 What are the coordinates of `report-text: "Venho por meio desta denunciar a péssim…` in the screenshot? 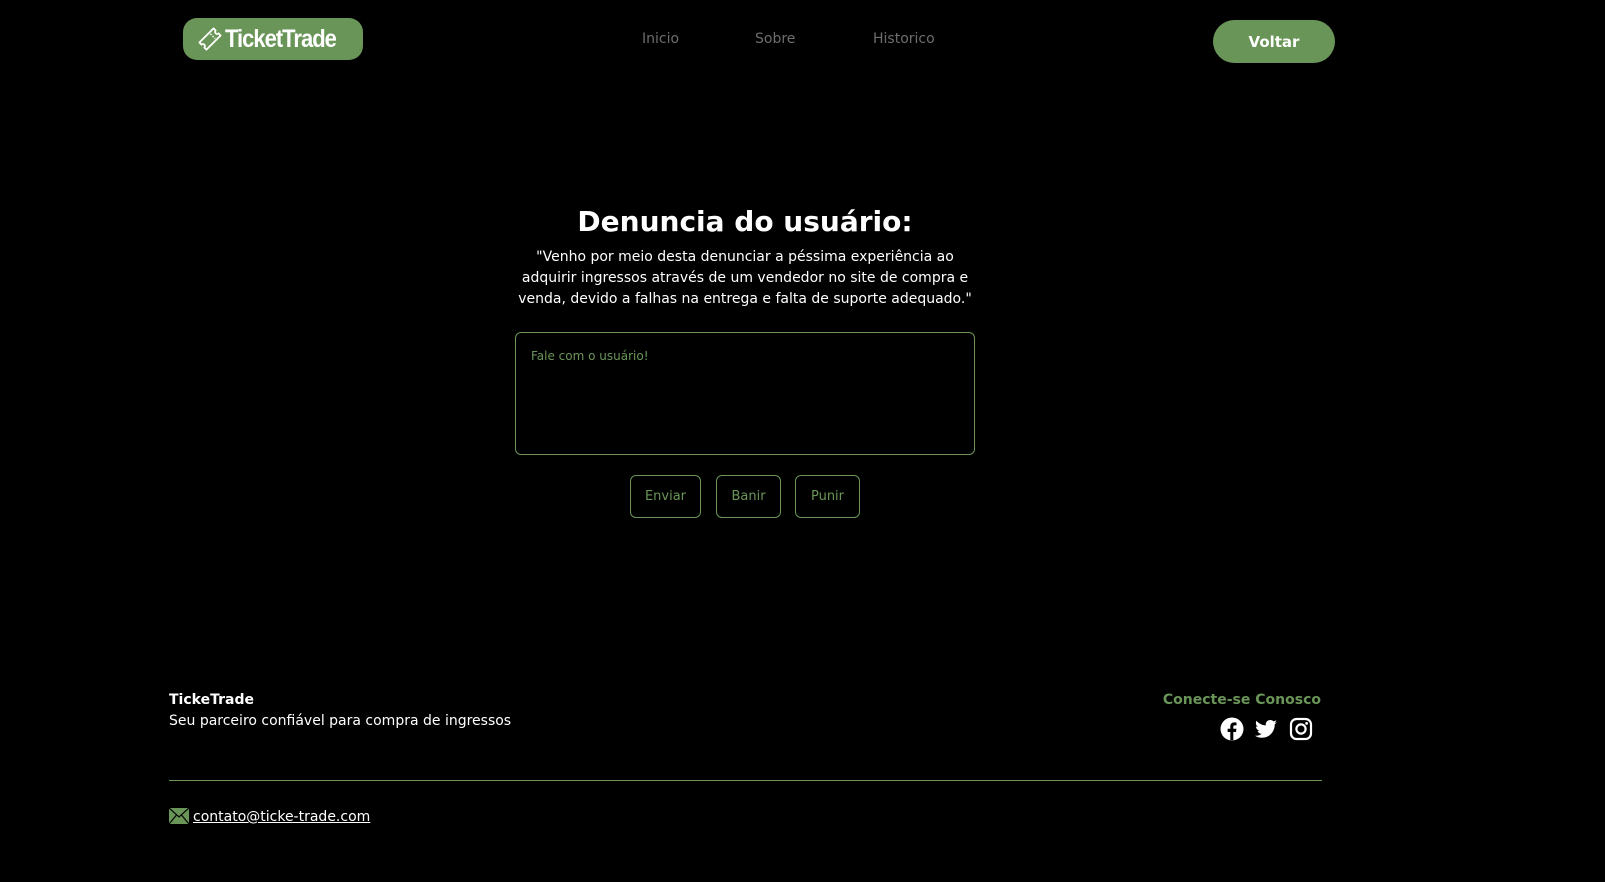 It's located at (745, 278).